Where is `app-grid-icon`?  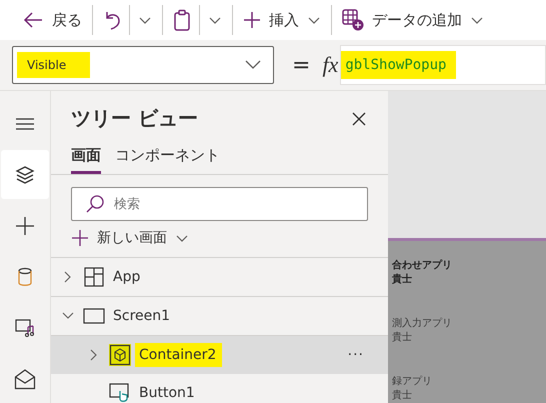 app-grid-icon is located at coordinates (94, 277).